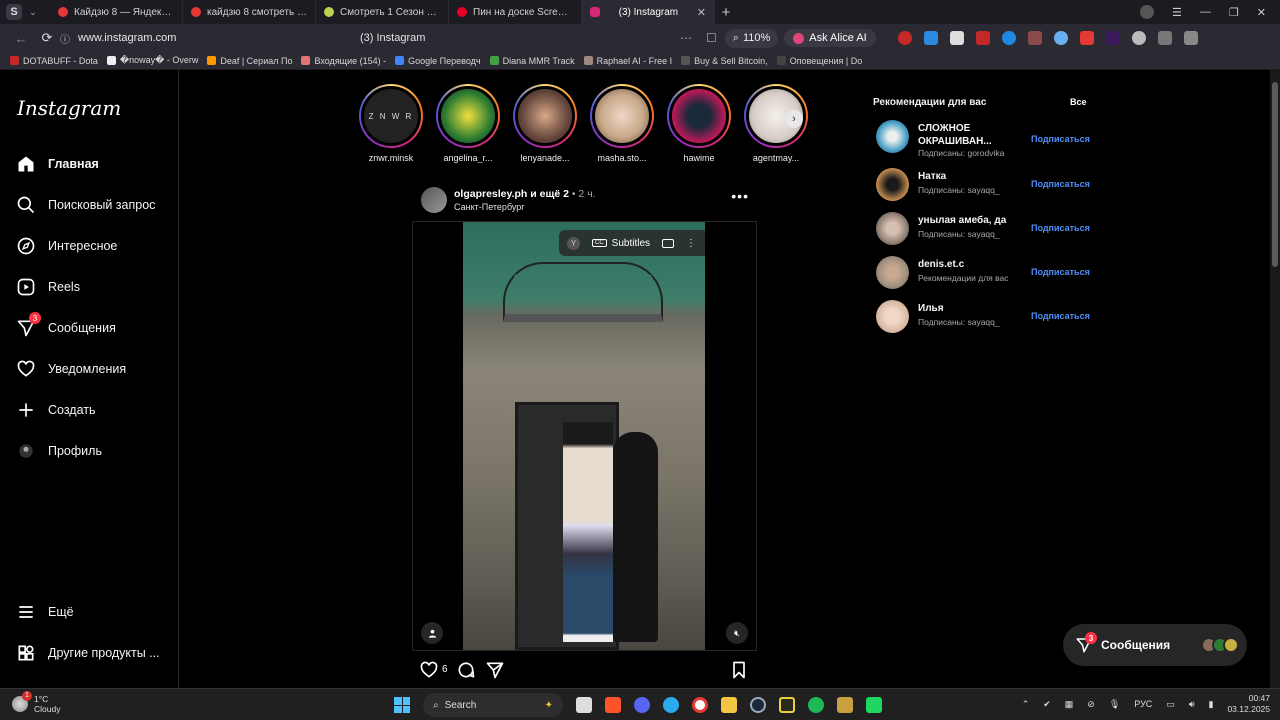  Describe the element at coordinates (85, 205) in the screenshot. I see `sidebar-item-search: Поисковый запрос` at that location.